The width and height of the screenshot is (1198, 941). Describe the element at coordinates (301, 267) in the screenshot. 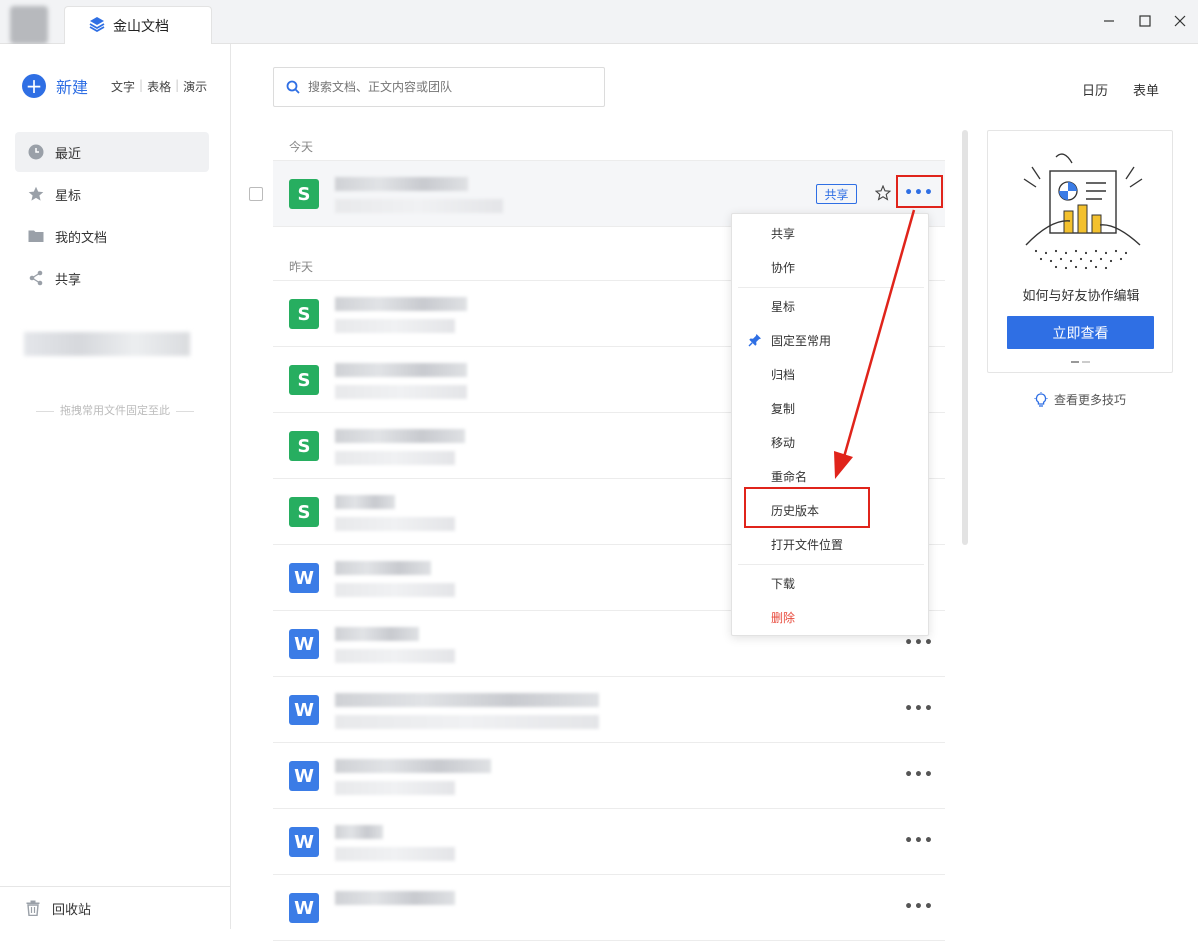

I see `group-label-yesterday: 昨天` at that location.